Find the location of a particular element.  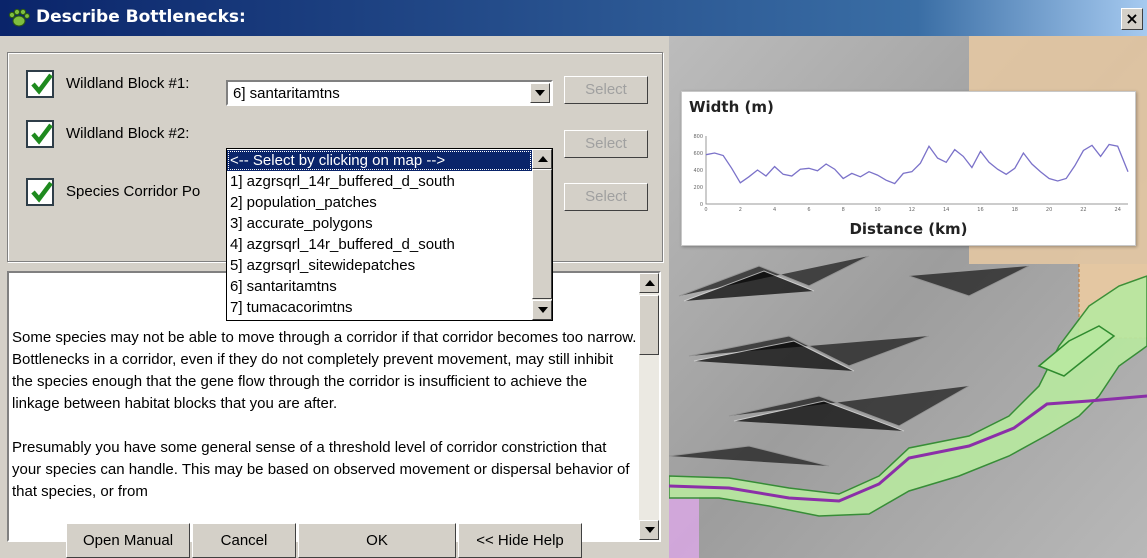

y-tick-label: 0 is located at coordinates (701, 205).